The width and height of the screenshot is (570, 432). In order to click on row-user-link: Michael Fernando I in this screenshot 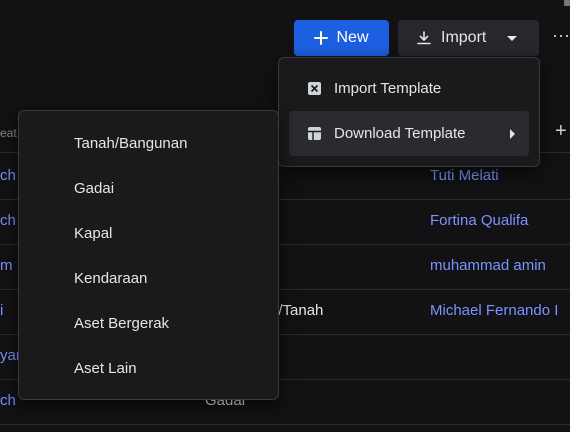, I will do `click(494, 310)`.